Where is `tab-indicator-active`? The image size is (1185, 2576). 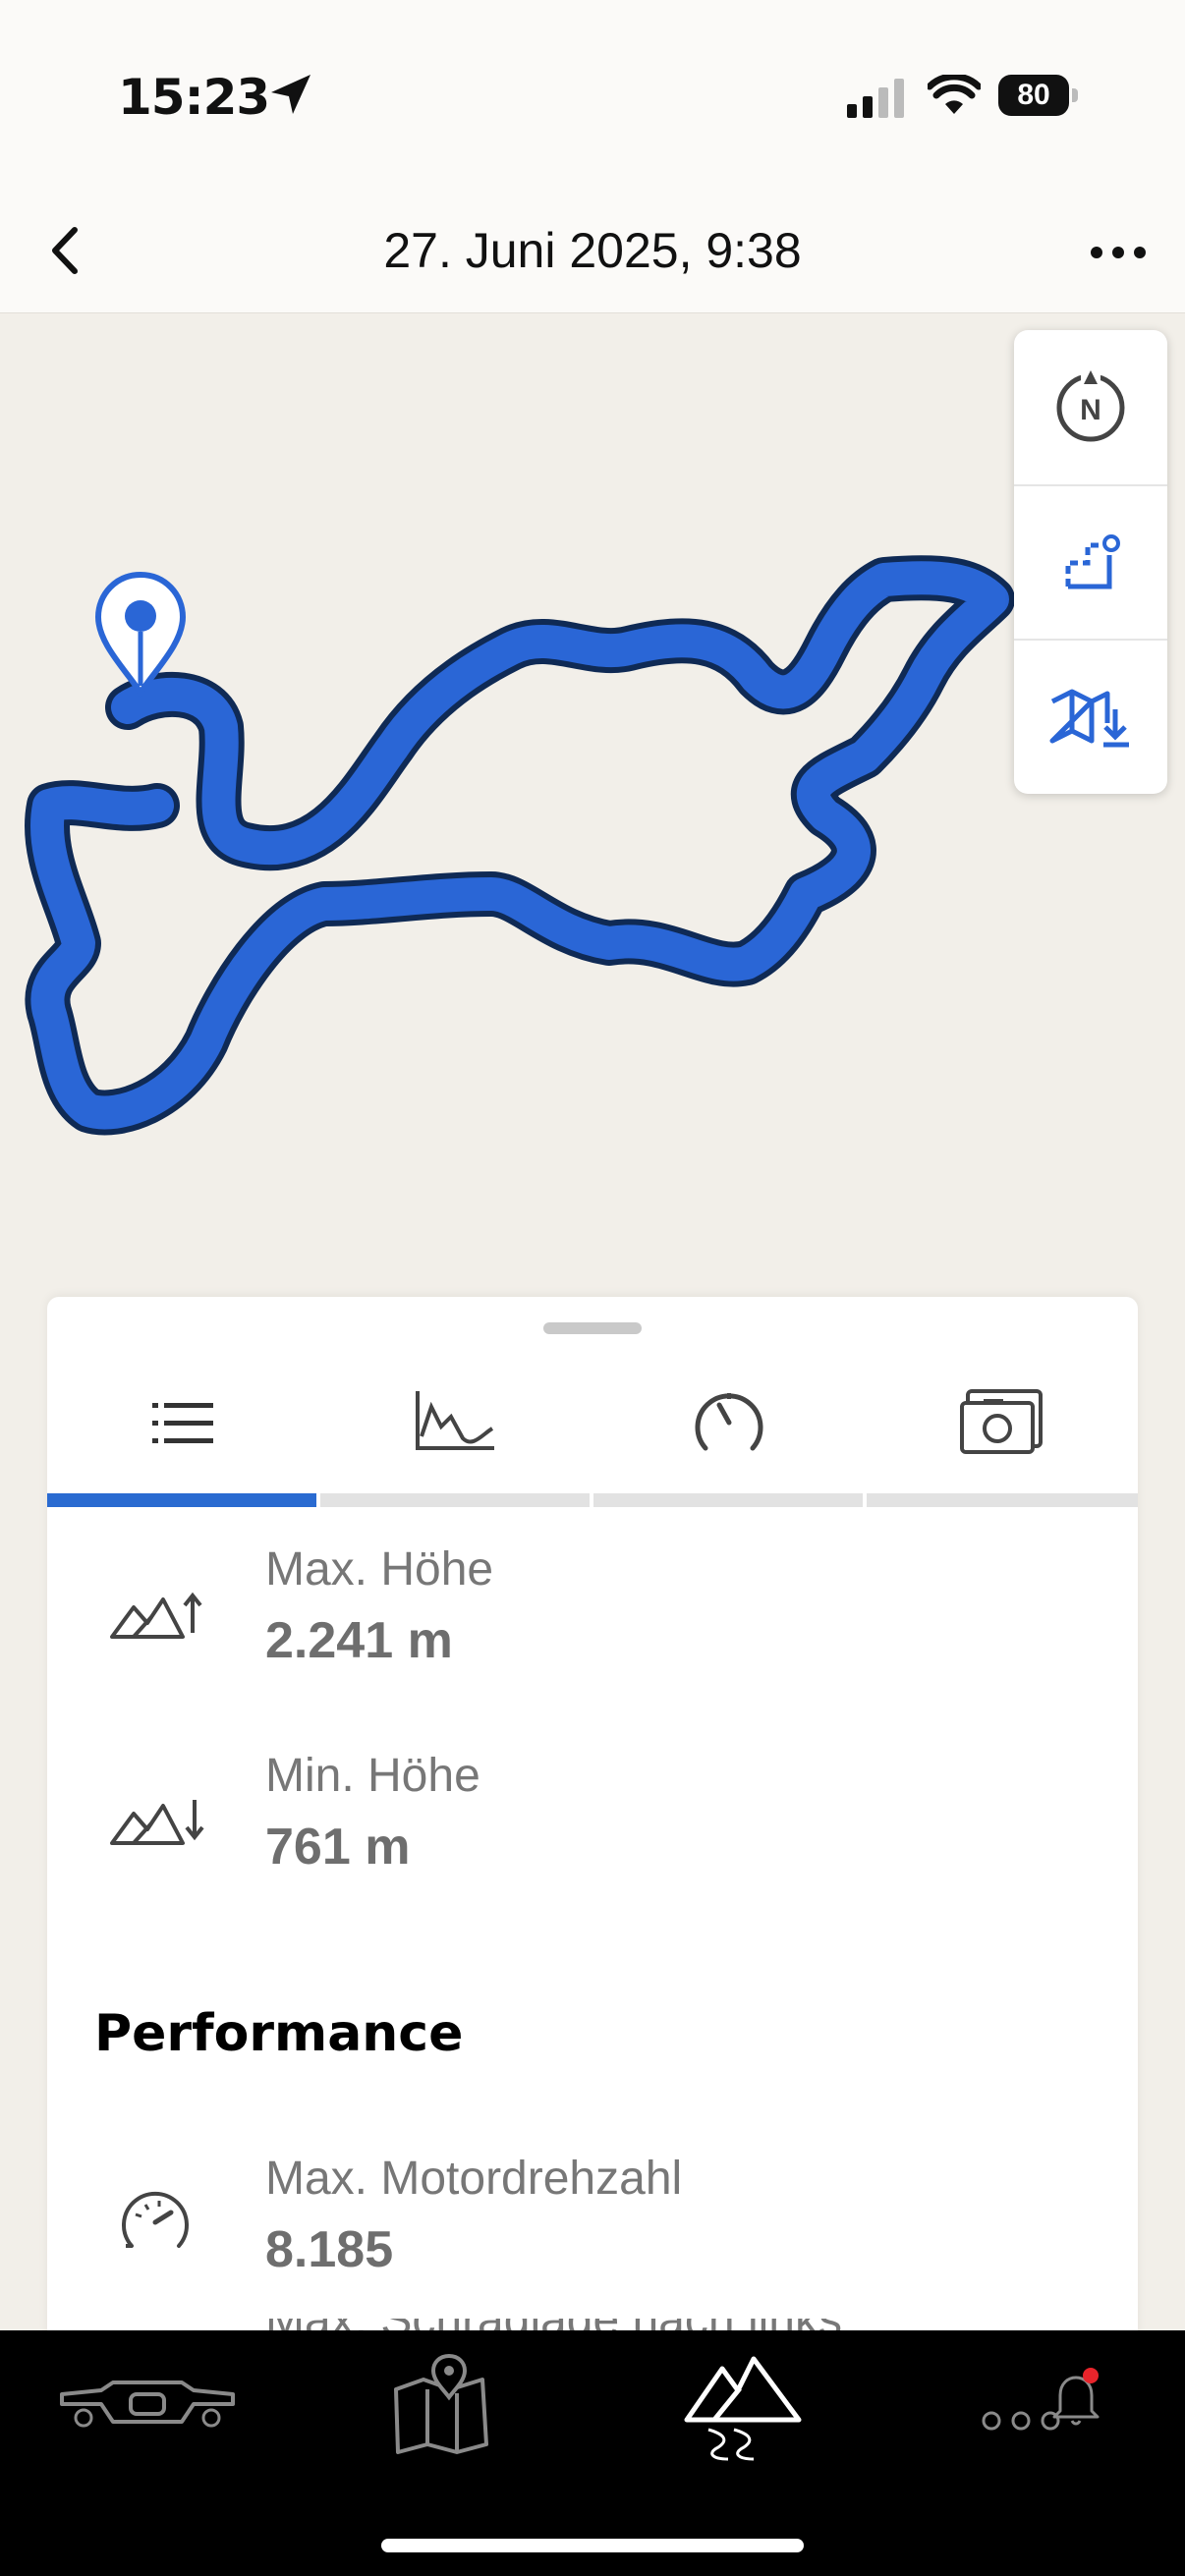
tab-indicator-active is located at coordinates (182, 1500).